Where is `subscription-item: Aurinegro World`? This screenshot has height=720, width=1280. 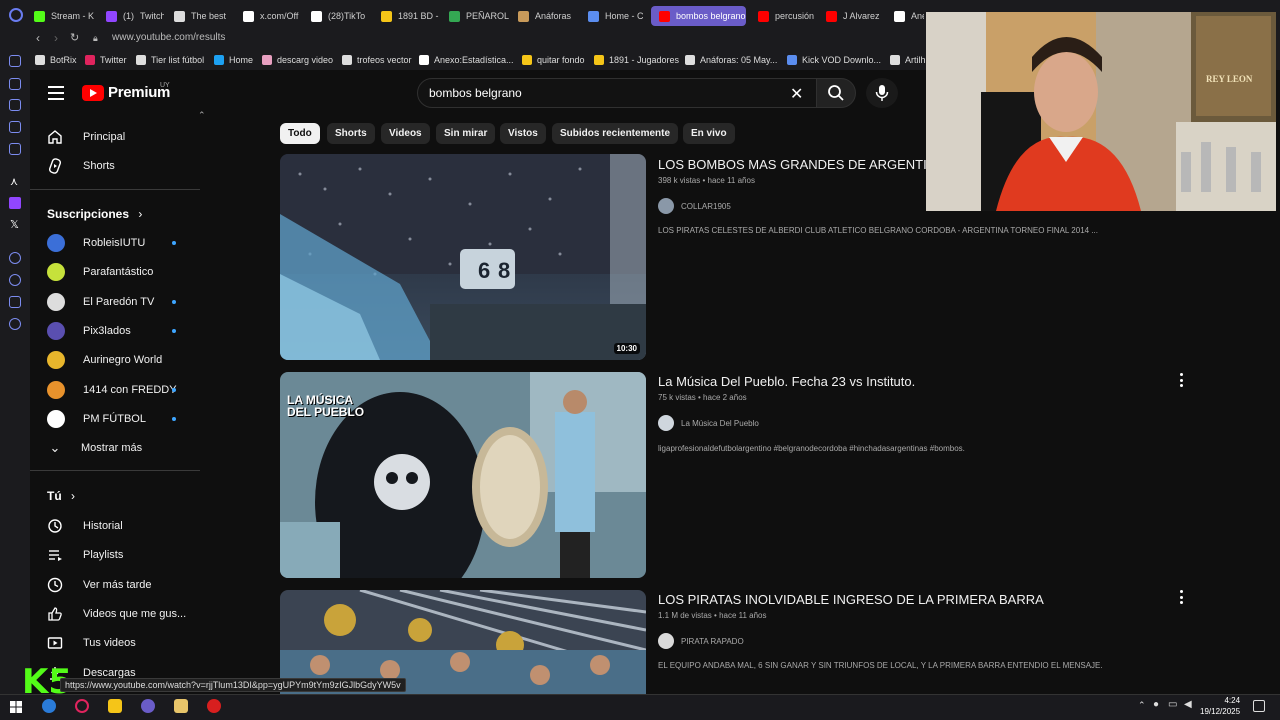
subscription-item: Aurinegro World is located at coordinates (104, 360).